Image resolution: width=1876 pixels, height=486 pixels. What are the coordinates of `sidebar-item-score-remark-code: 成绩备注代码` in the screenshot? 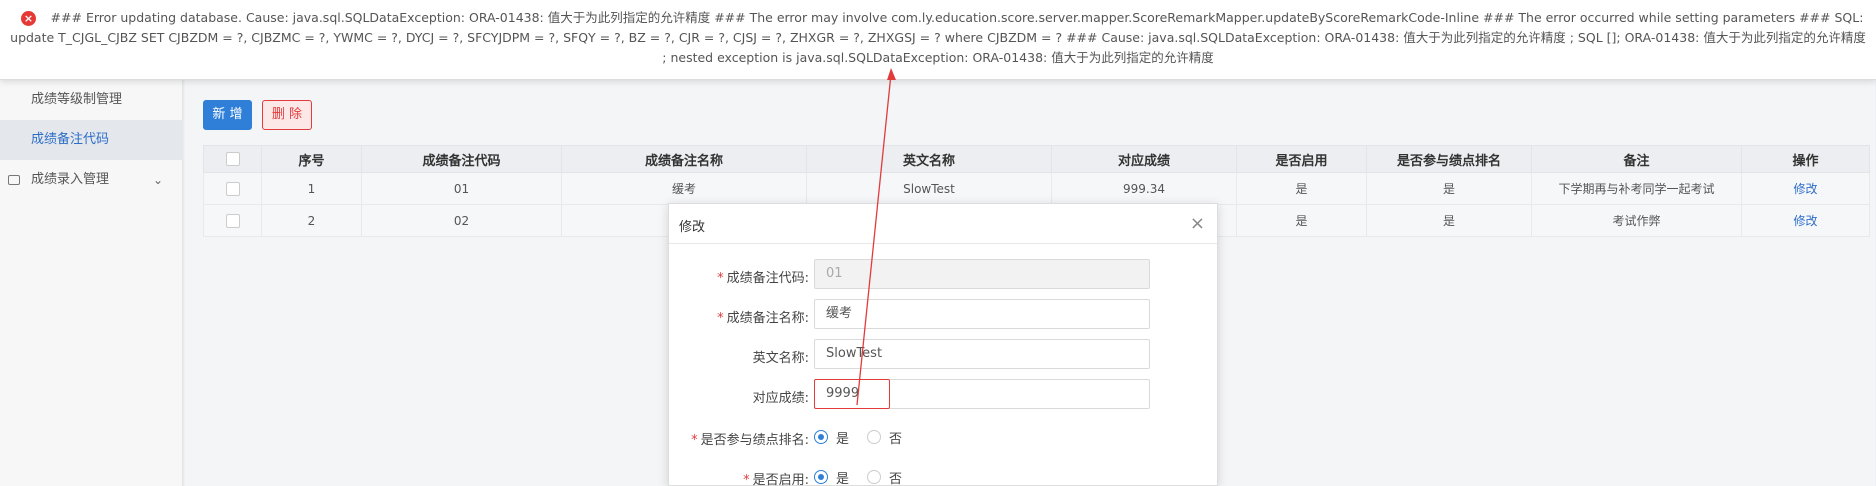 It's located at (91, 140).